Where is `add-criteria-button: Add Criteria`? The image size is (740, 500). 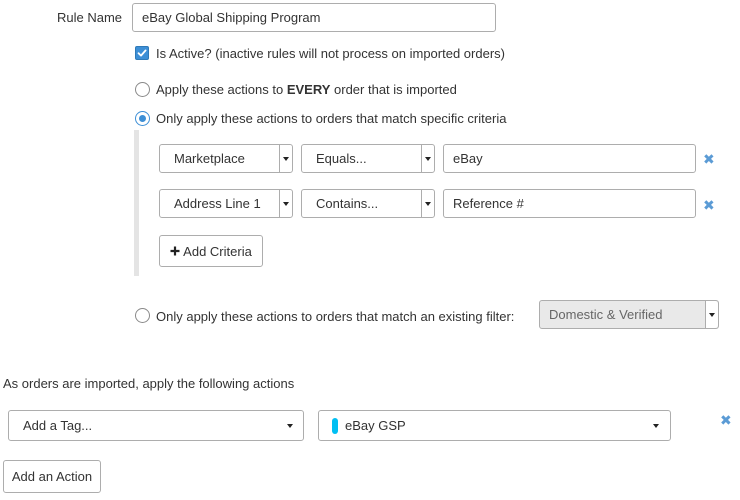 add-criteria-button: Add Criteria is located at coordinates (211, 251).